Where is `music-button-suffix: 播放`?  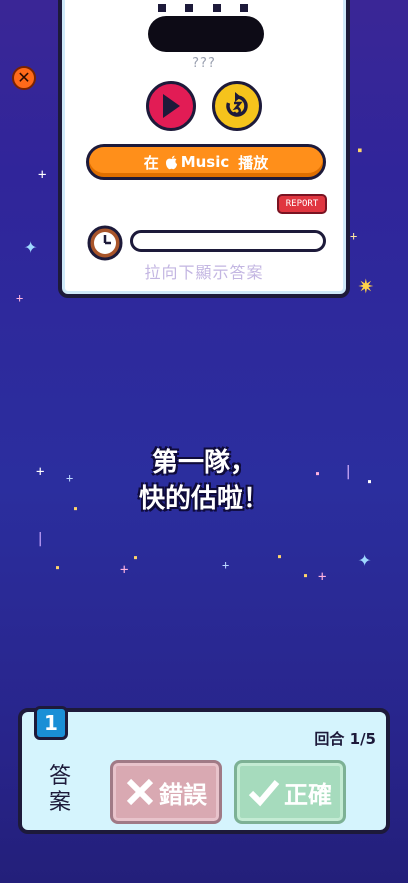
music-button-suffix: 播放 is located at coordinates (253, 162).